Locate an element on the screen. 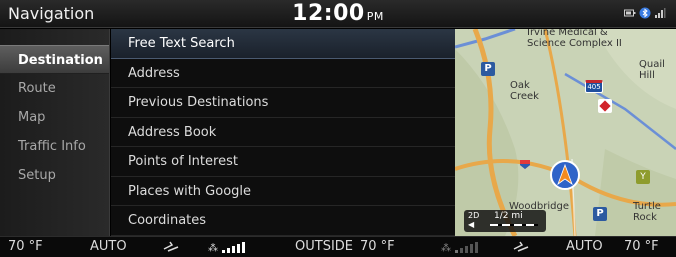  highway-shield-icon: 405 is located at coordinates (594, 86).